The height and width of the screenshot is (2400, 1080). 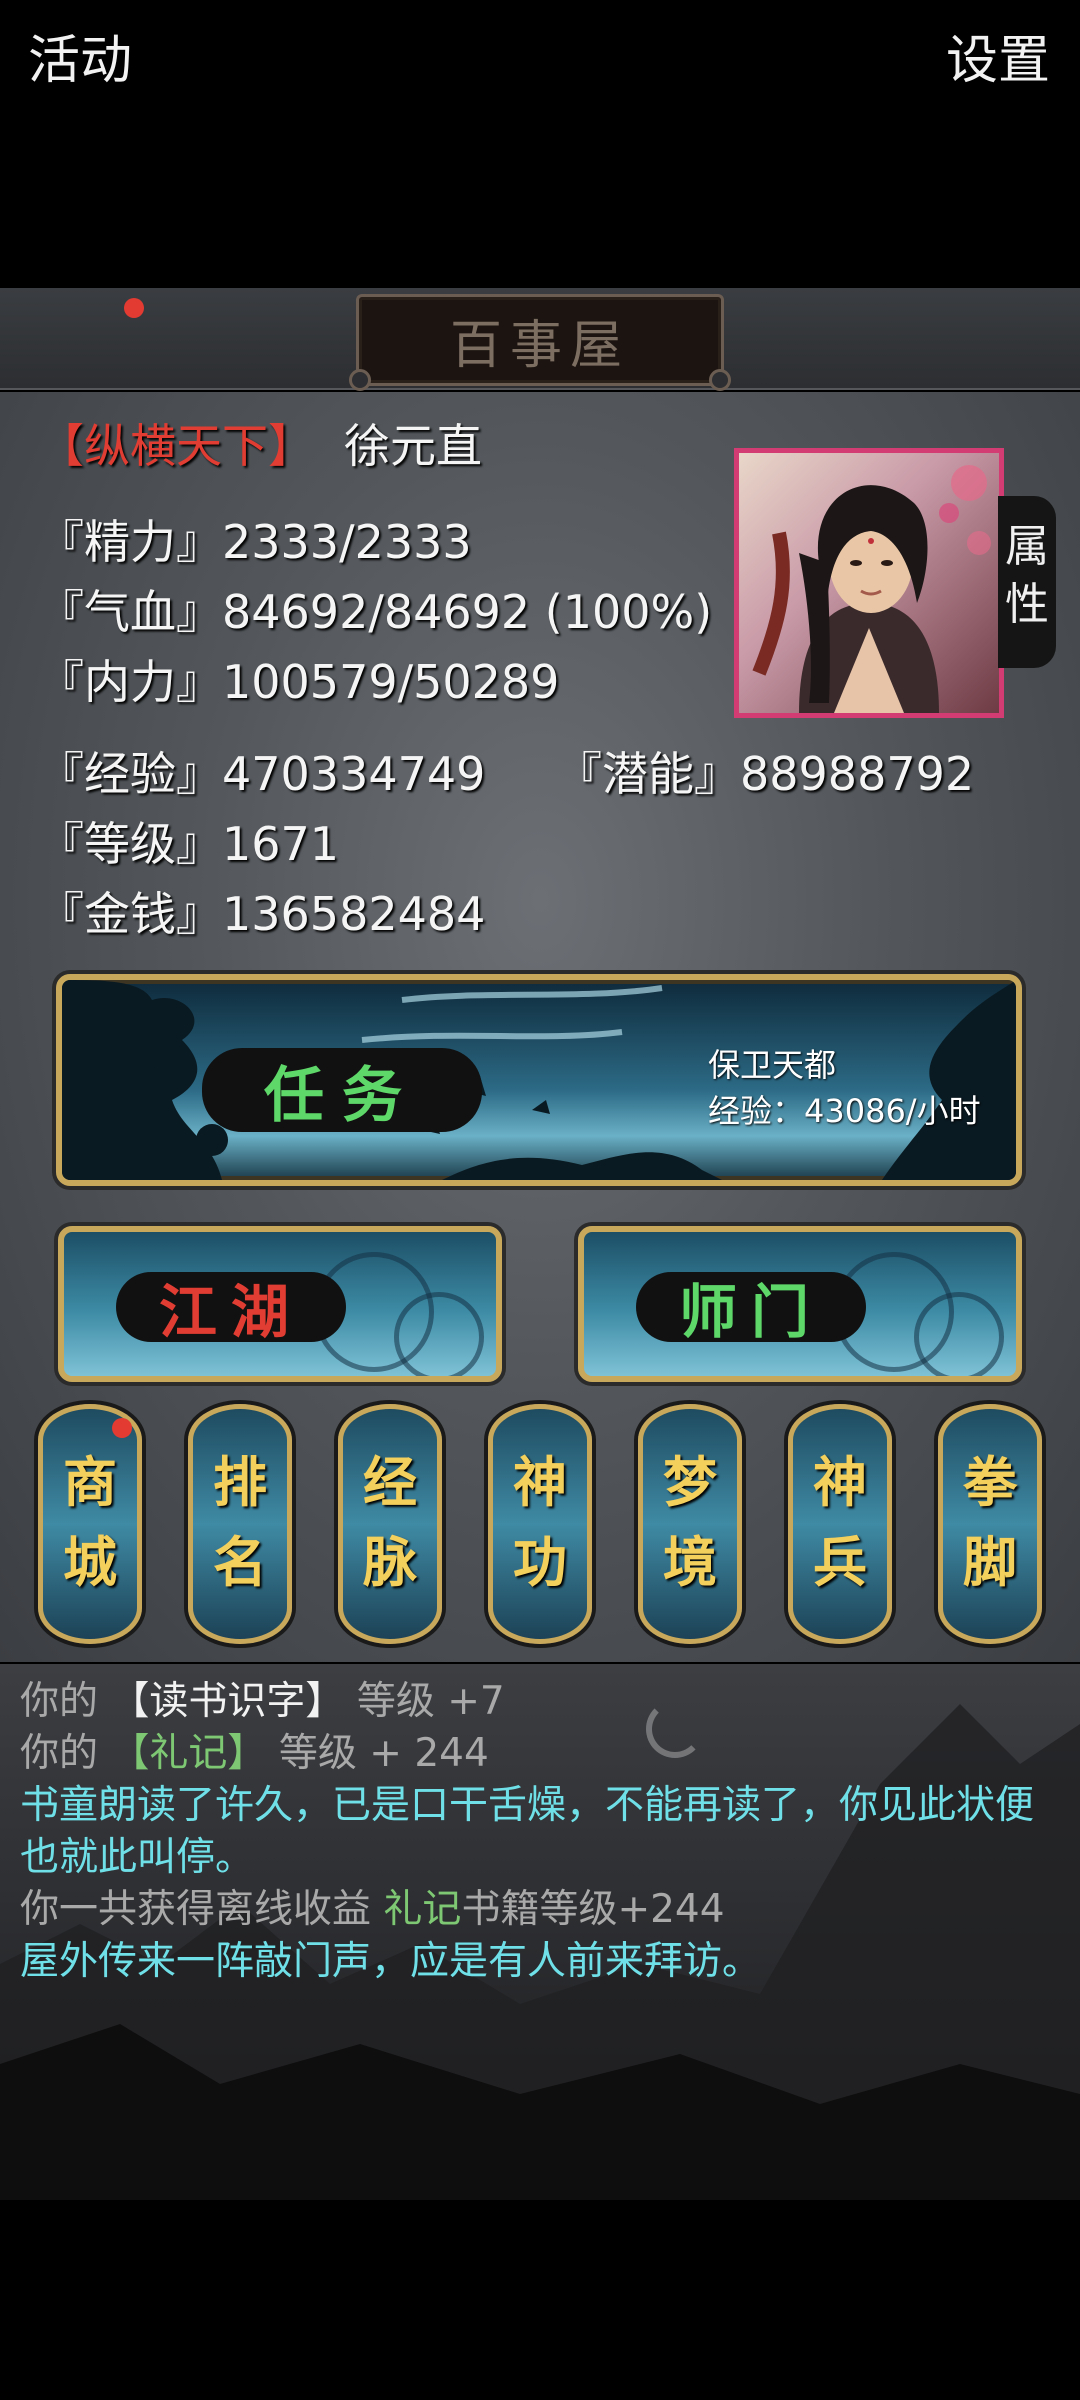 What do you see at coordinates (990, 1482) in the screenshot?
I see `label-top: 拳` at bounding box center [990, 1482].